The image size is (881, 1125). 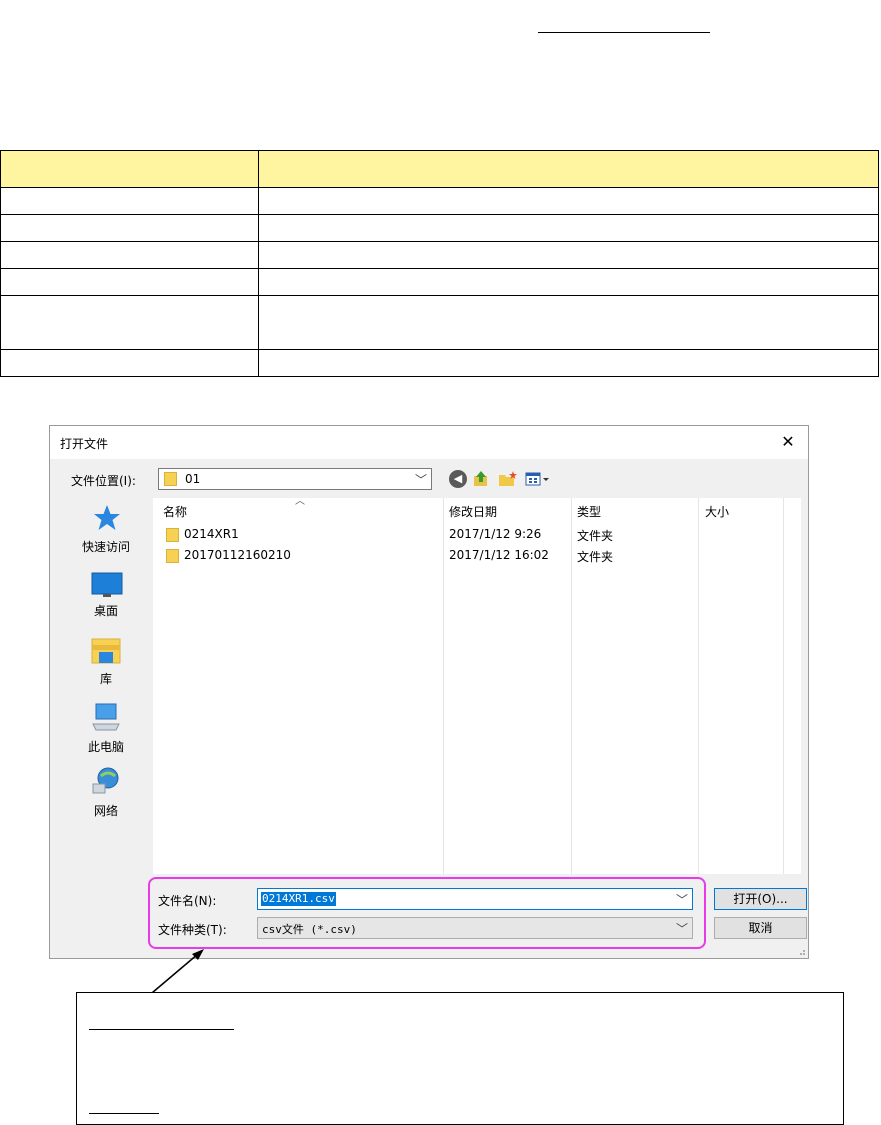 What do you see at coordinates (460, 1058) in the screenshot?
I see `callout-box` at bounding box center [460, 1058].